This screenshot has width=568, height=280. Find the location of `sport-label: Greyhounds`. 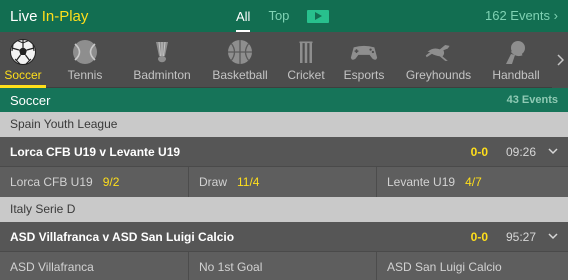

sport-label: Greyhounds is located at coordinates (438, 75).